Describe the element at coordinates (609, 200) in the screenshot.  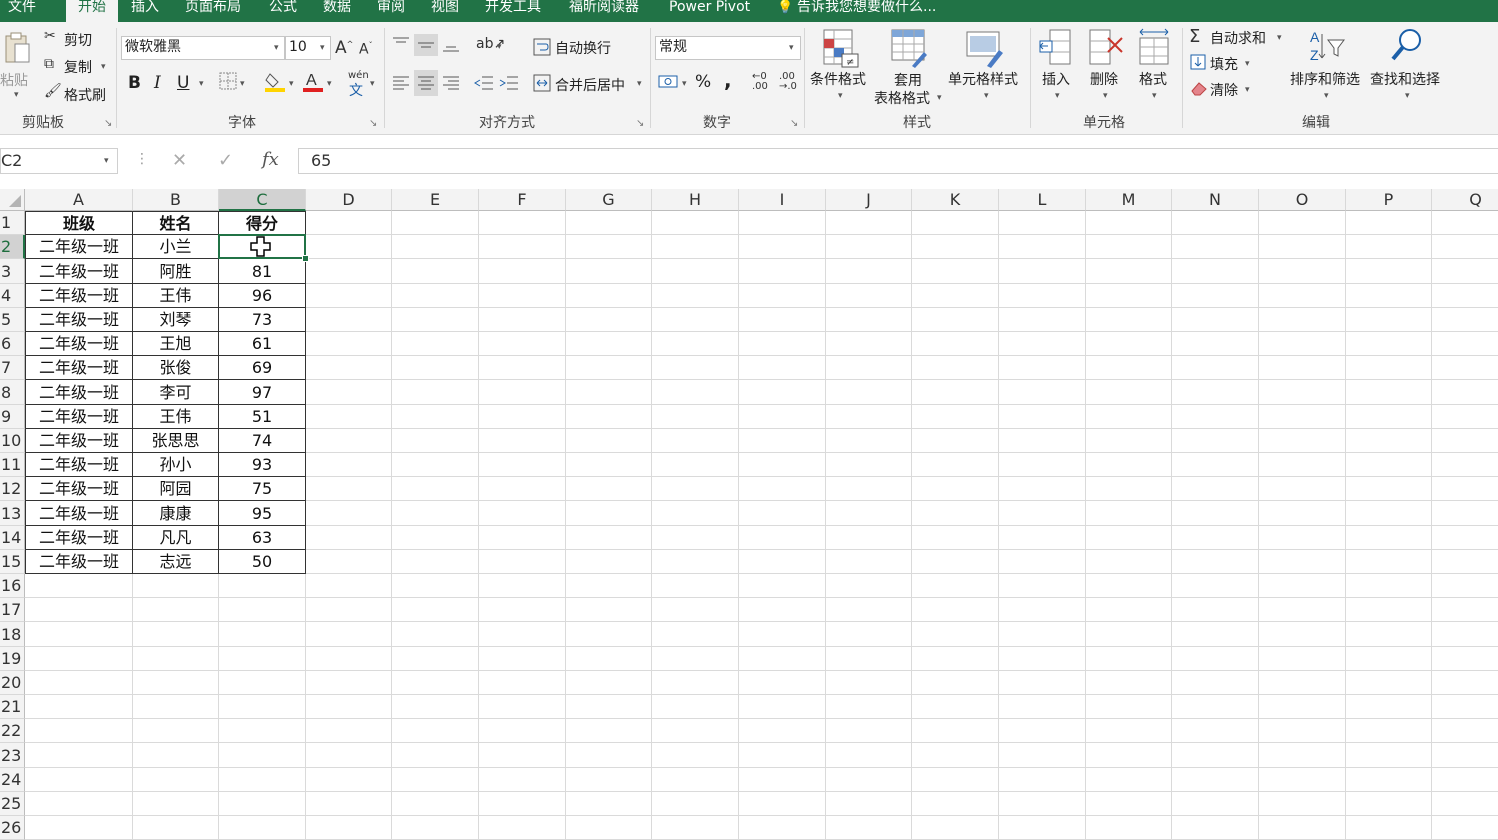
I see `column-header-g: G` at that location.